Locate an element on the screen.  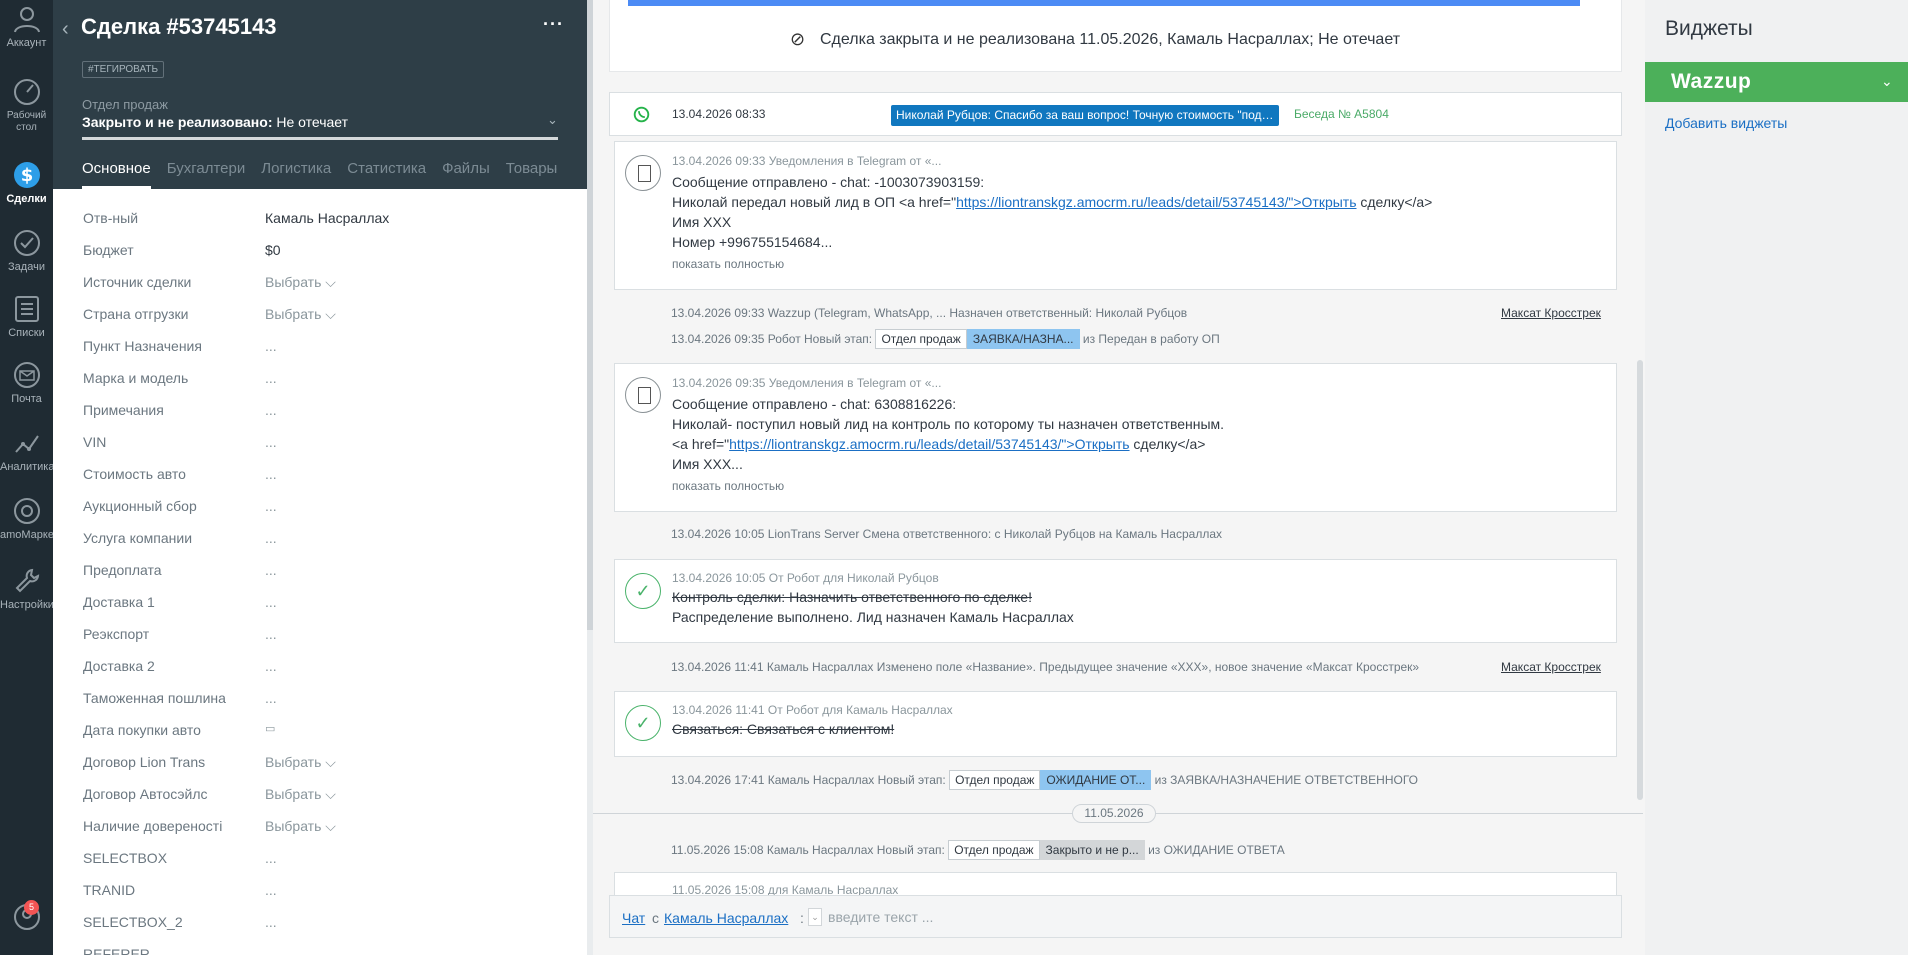
tag-button: #ТЕГИРОВАТЬ is located at coordinates (123, 69).